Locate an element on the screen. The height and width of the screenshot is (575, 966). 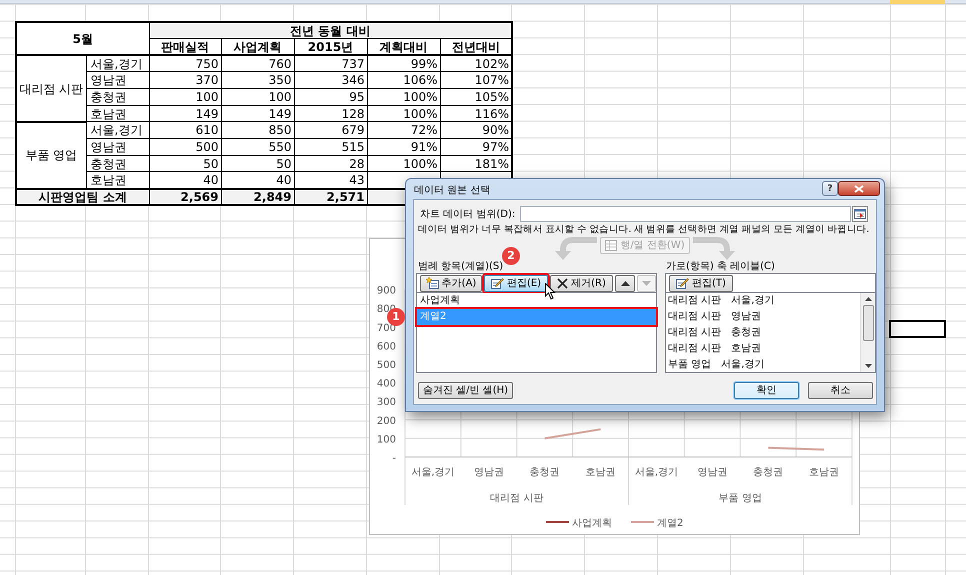
axis-tick-label: 900 is located at coordinates (386, 291).